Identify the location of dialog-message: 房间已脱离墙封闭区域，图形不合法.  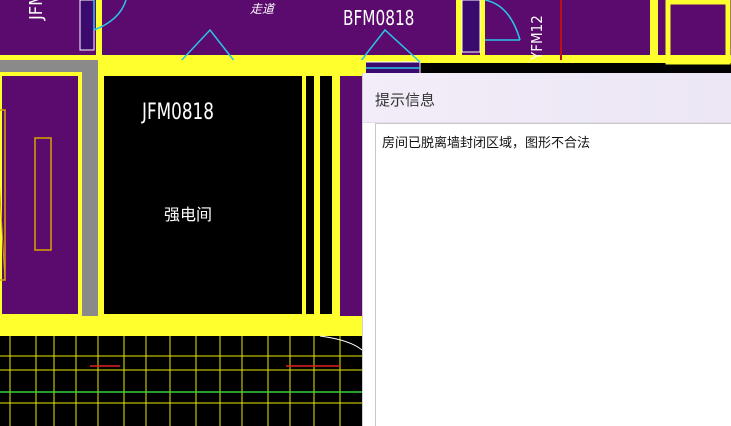
(486, 143).